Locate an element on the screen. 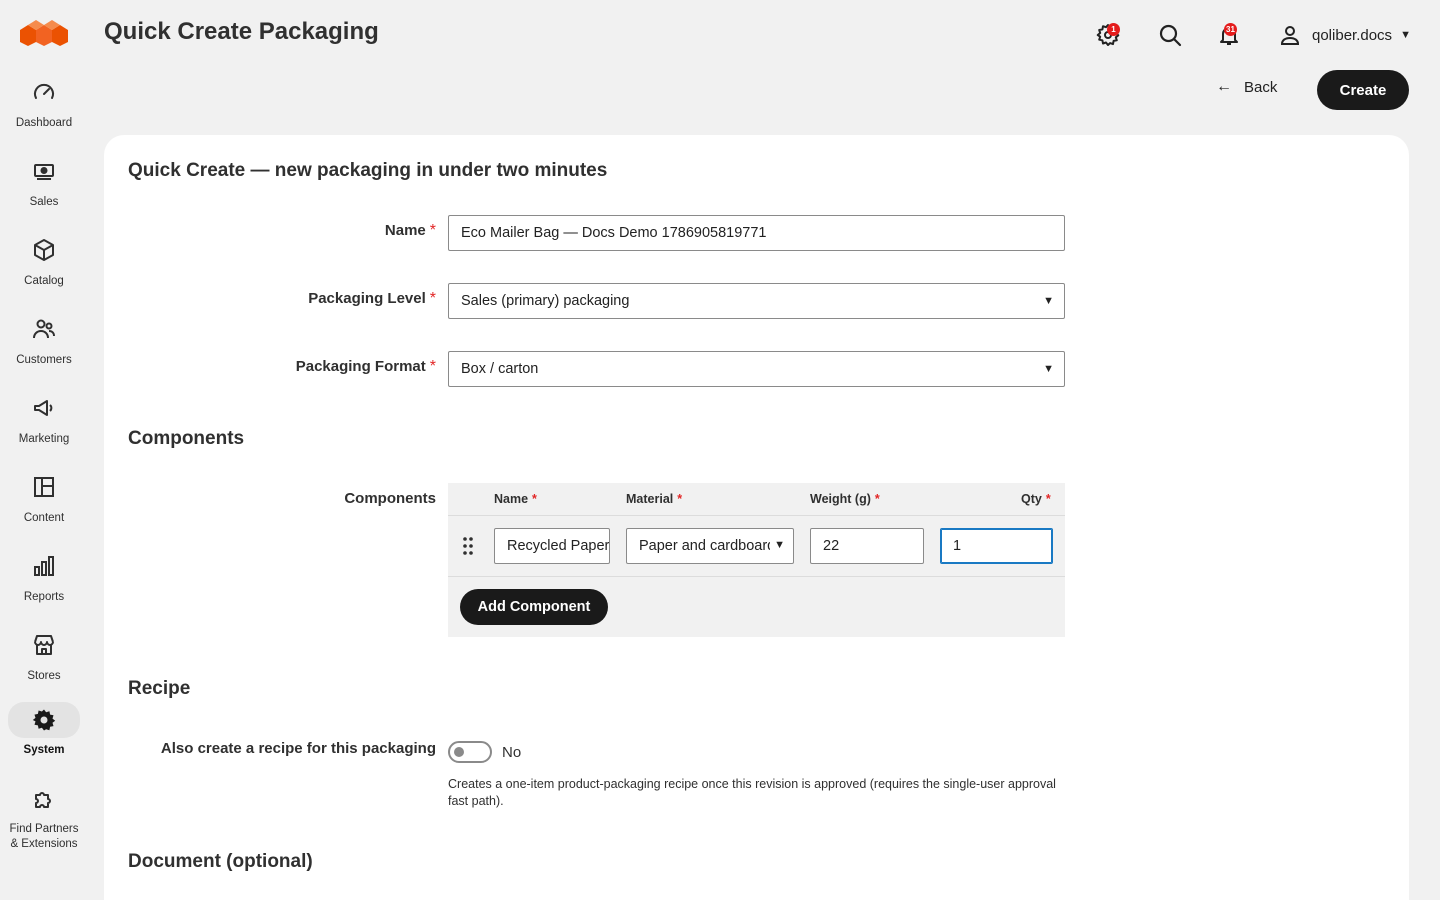  sidebar-item-label: Content is located at coordinates (44, 518).